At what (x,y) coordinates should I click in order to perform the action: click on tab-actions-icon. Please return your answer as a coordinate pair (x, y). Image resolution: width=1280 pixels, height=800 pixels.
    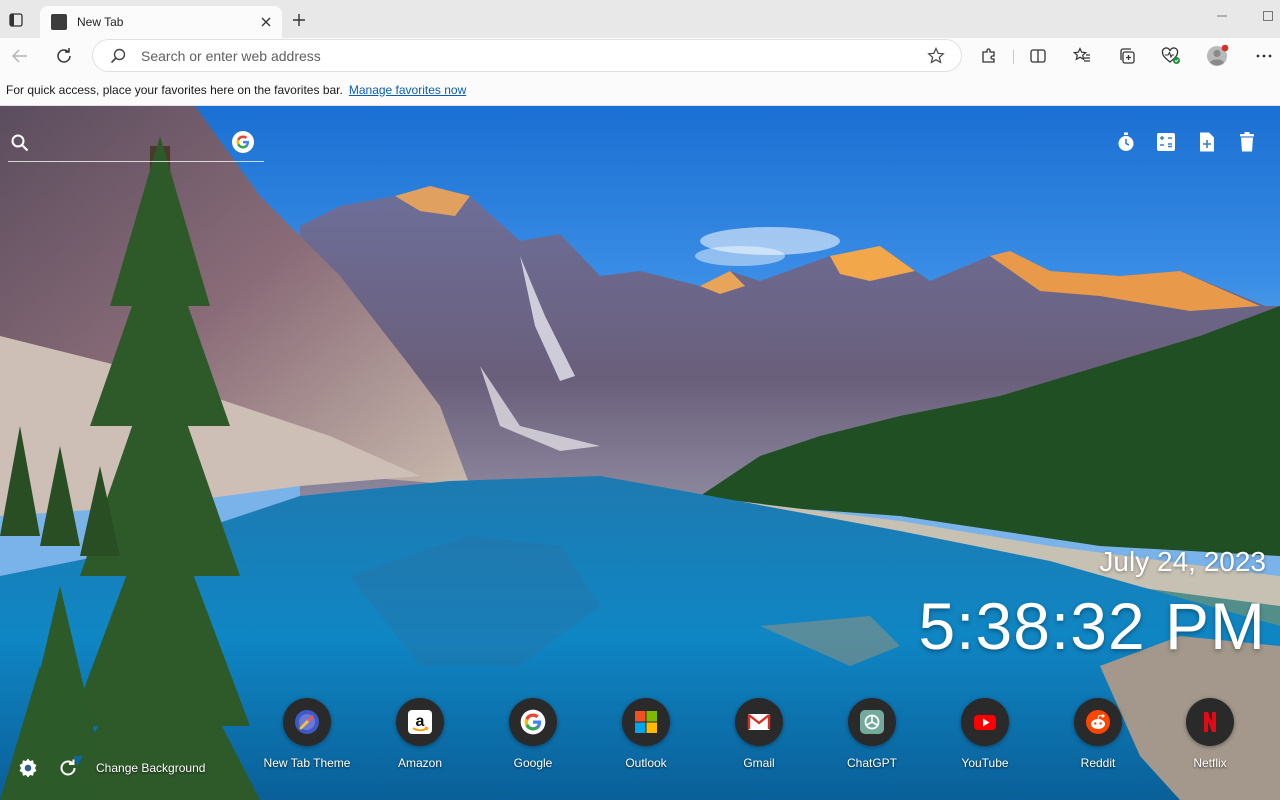
    Looking at the image, I should click on (16, 20).